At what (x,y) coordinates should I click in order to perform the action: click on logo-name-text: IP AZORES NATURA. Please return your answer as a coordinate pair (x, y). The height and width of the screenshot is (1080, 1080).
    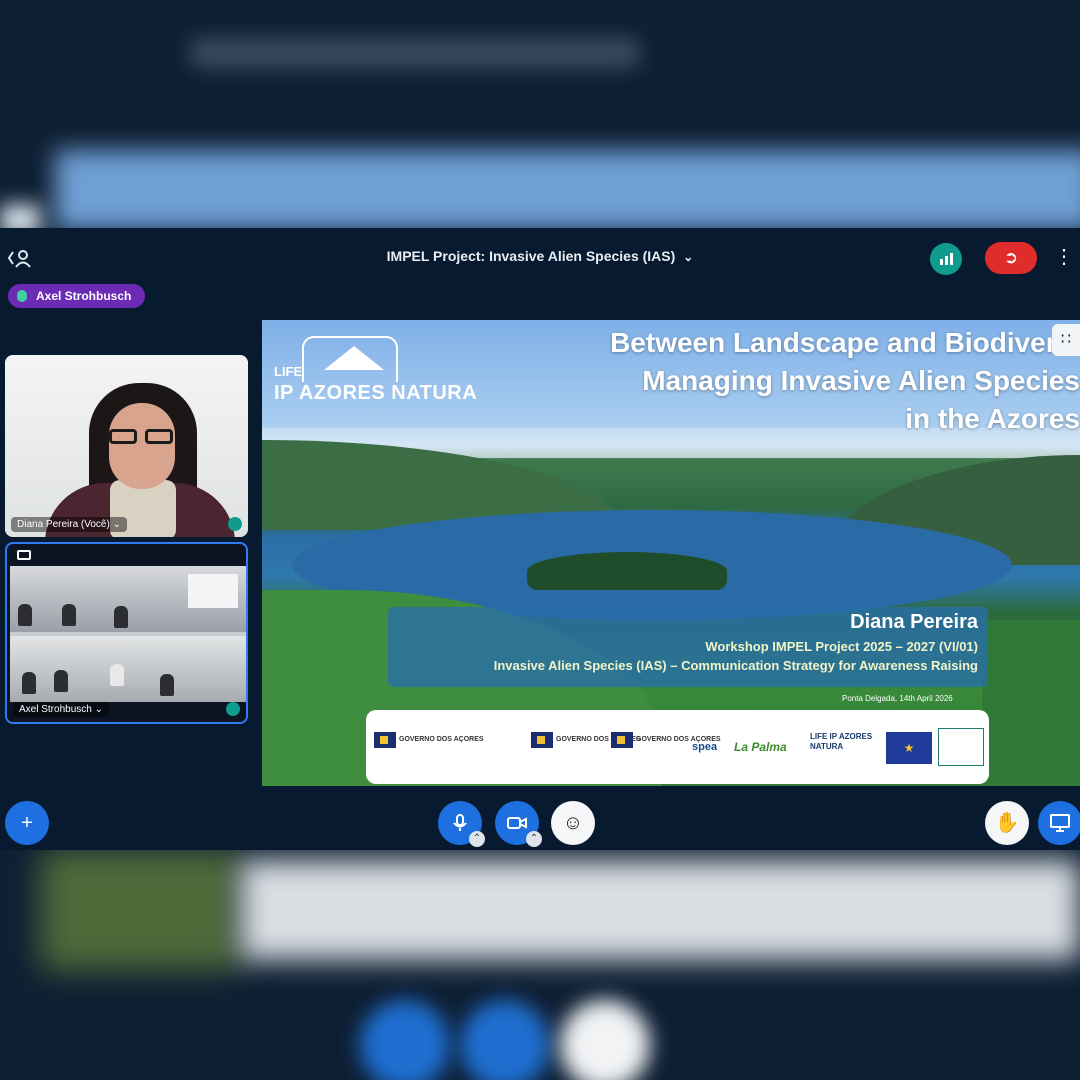
    Looking at the image, I should click on (376, 393).